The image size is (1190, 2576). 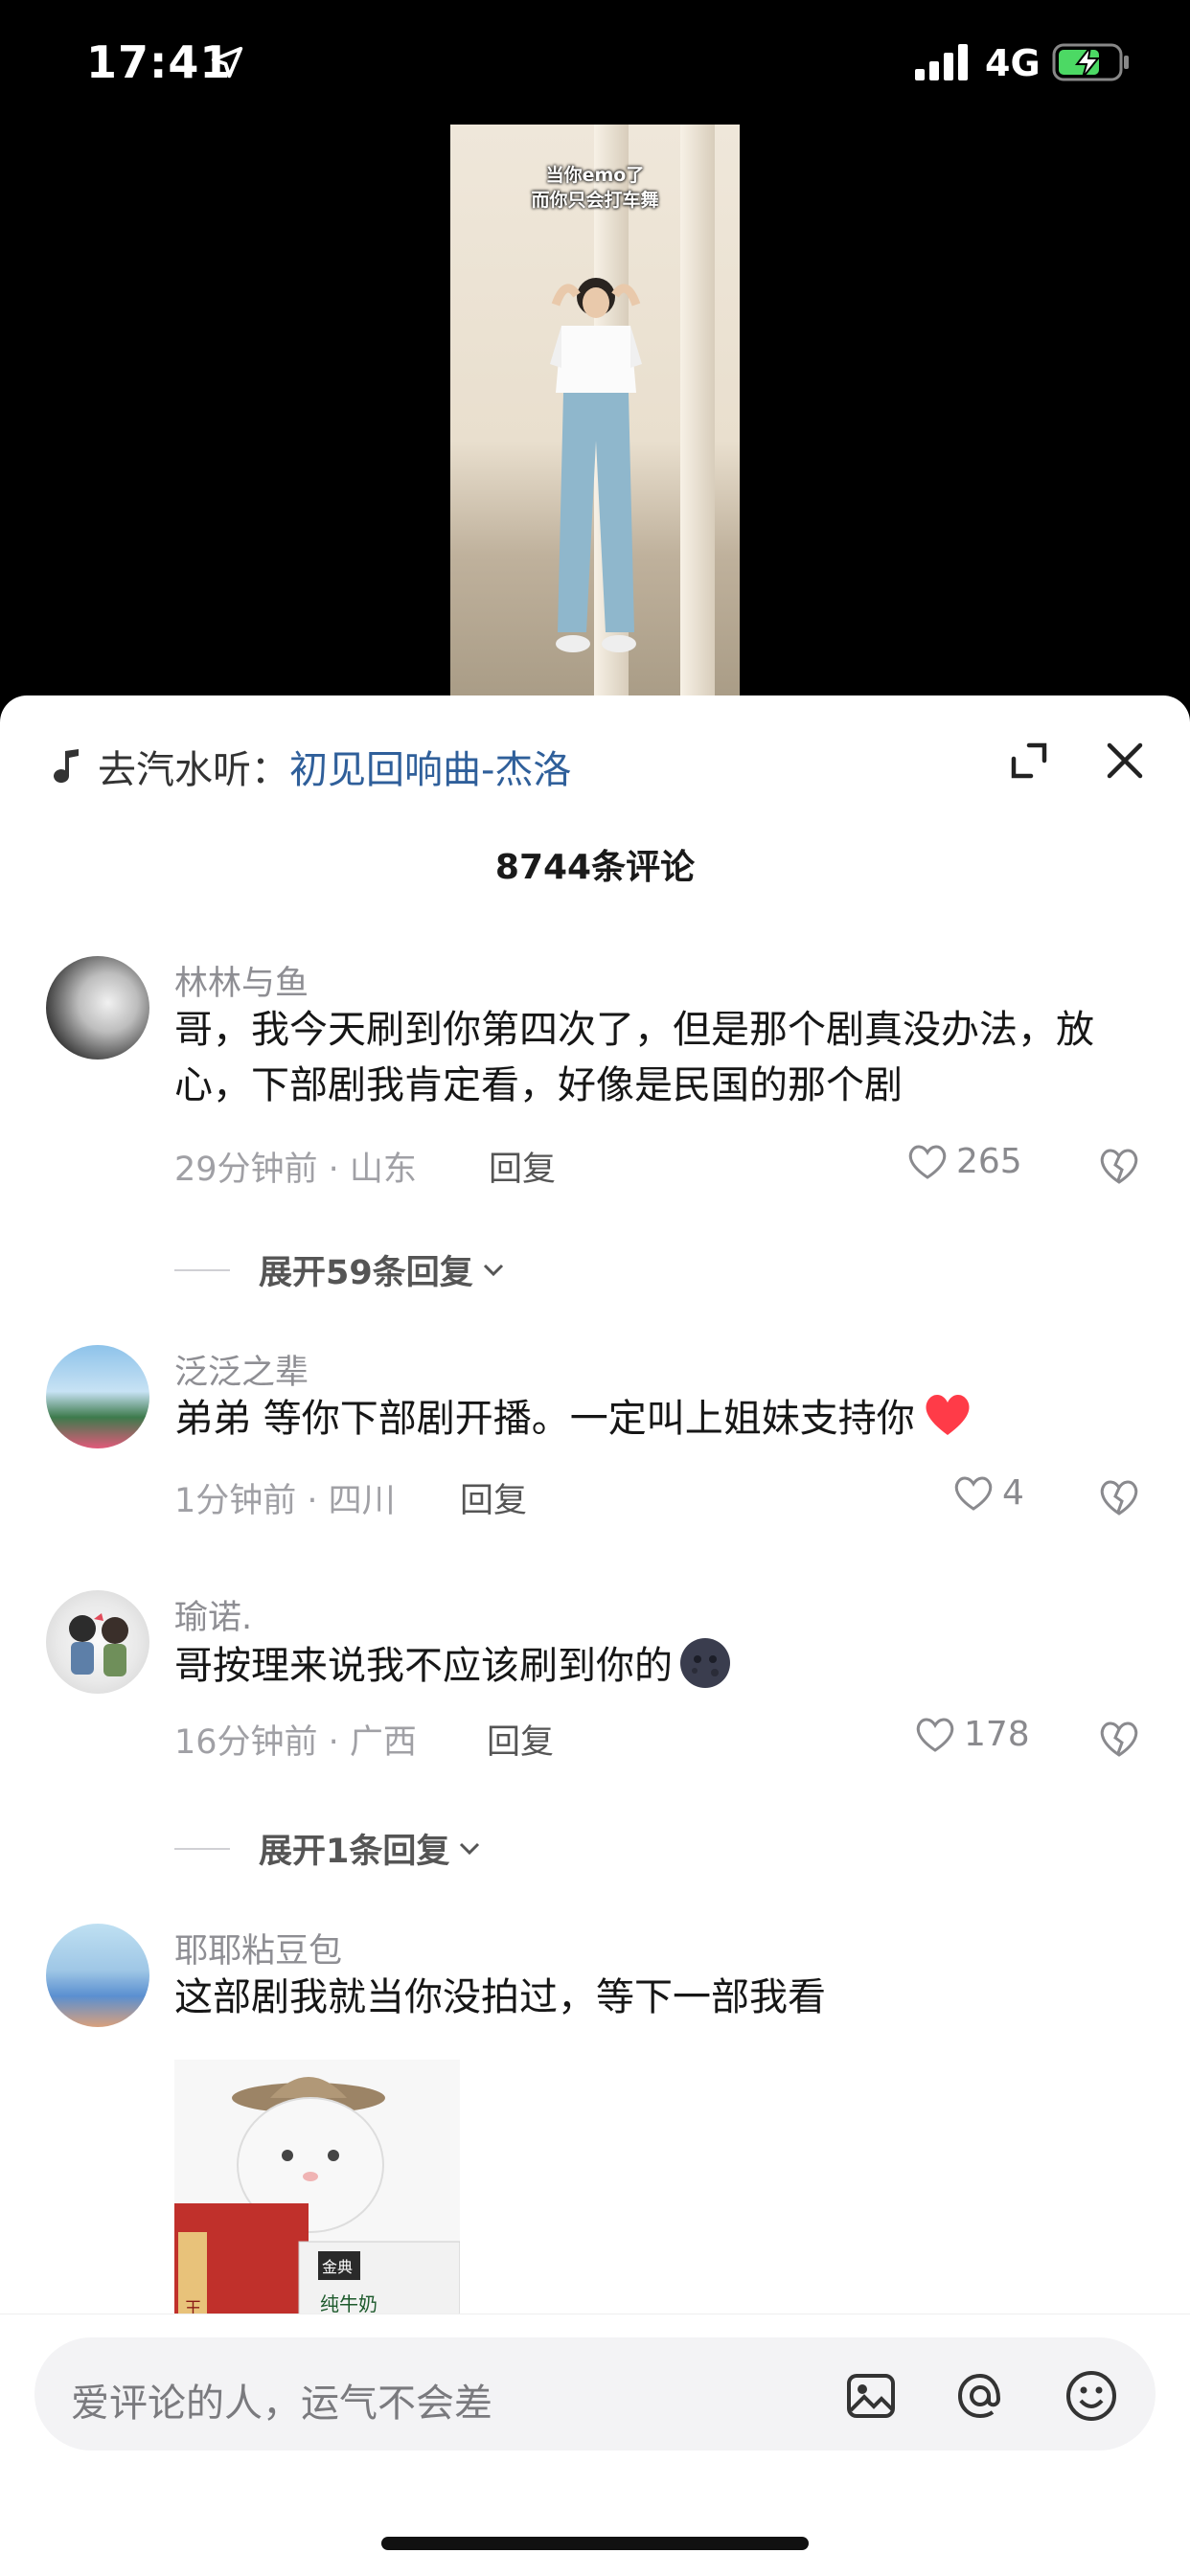 What do you see at coordinates (595, 2394) in the screenshot?
I see `comment-input: 爱评论的人，运气不会差` at bounding box center [595, 2394].